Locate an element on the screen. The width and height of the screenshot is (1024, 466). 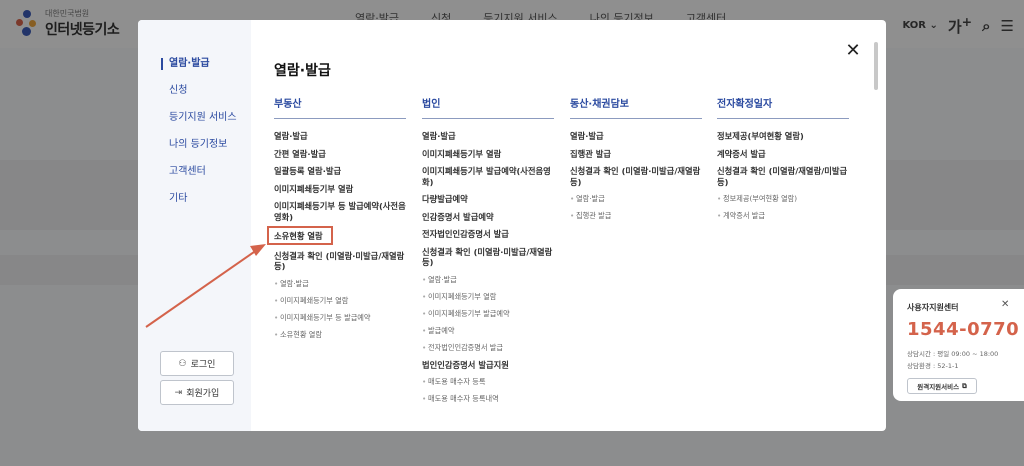
annotation-arrow is located at coordinates (205, 286).